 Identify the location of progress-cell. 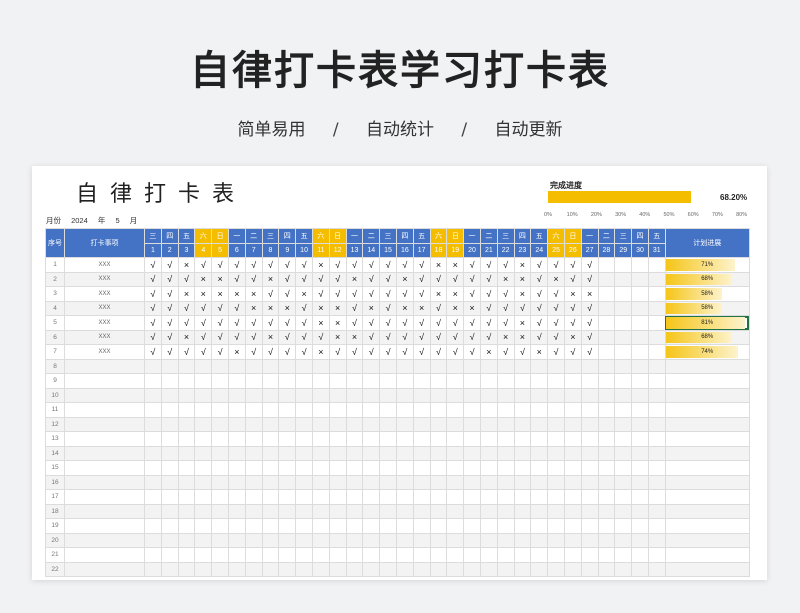
(707, 569).